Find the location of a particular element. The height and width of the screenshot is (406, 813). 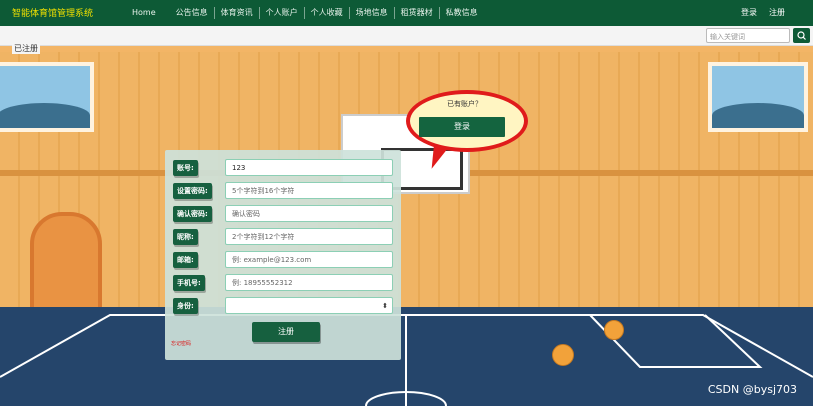

has-account-text: 已有账户？ is located at coordinates (464, 104).